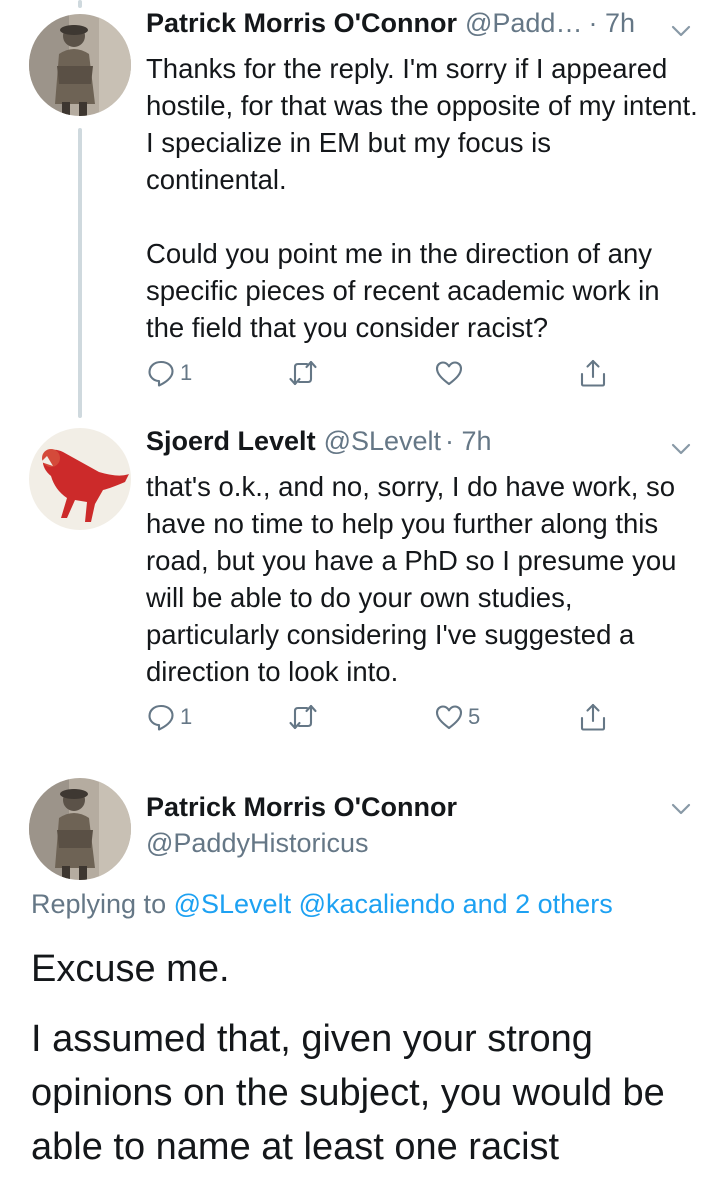 This screenshot has height=1200, width=720. I want to click on like-button, so click(451, 373).